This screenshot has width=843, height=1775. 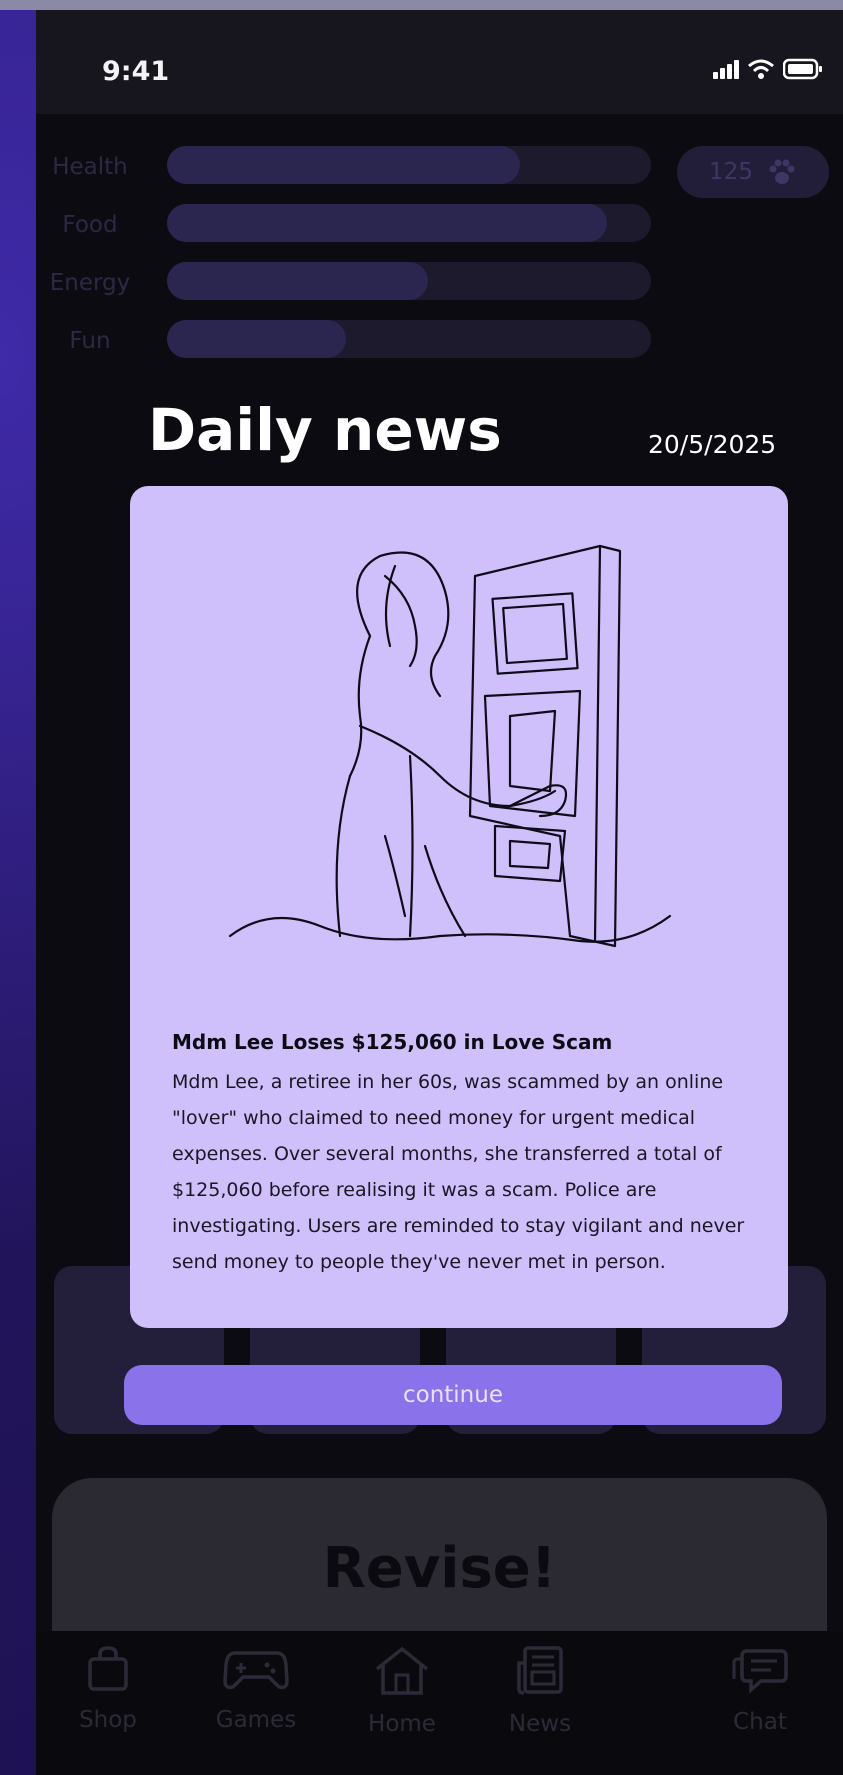 I want to click on nav-label-games: Games, so click(x=256, y=1720).